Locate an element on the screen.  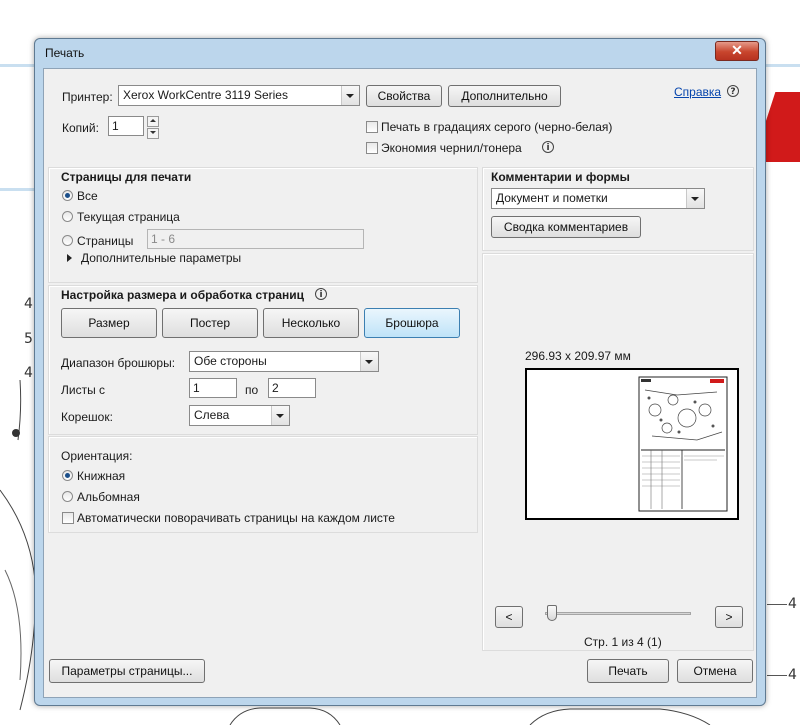
expand-arrow-icon is located at coordinates (69, 258).